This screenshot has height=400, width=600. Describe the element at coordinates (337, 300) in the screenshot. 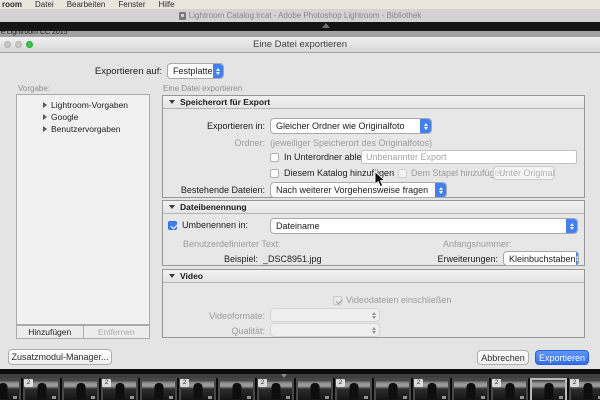

I see `include-video-checkbox` at that location.